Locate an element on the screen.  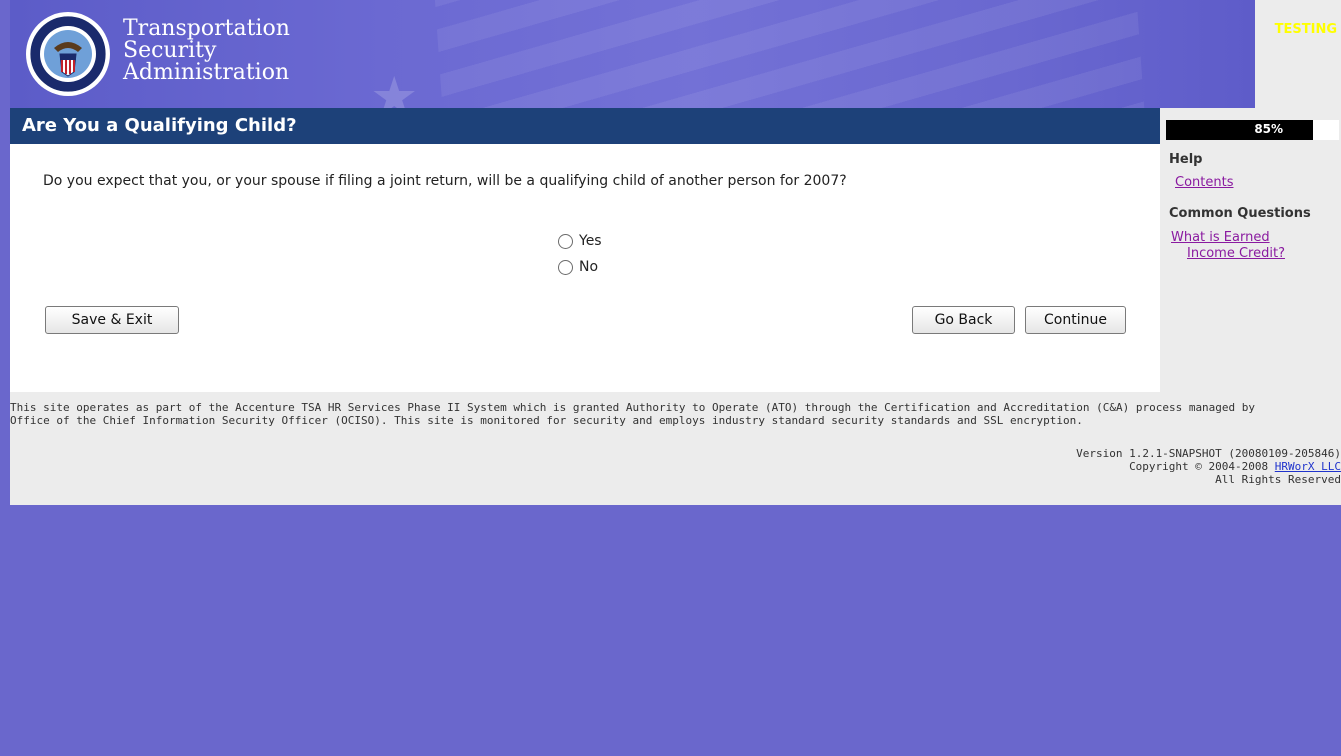
faq-link-line-2: Income Credit? is located at coordinates (1228, 253).